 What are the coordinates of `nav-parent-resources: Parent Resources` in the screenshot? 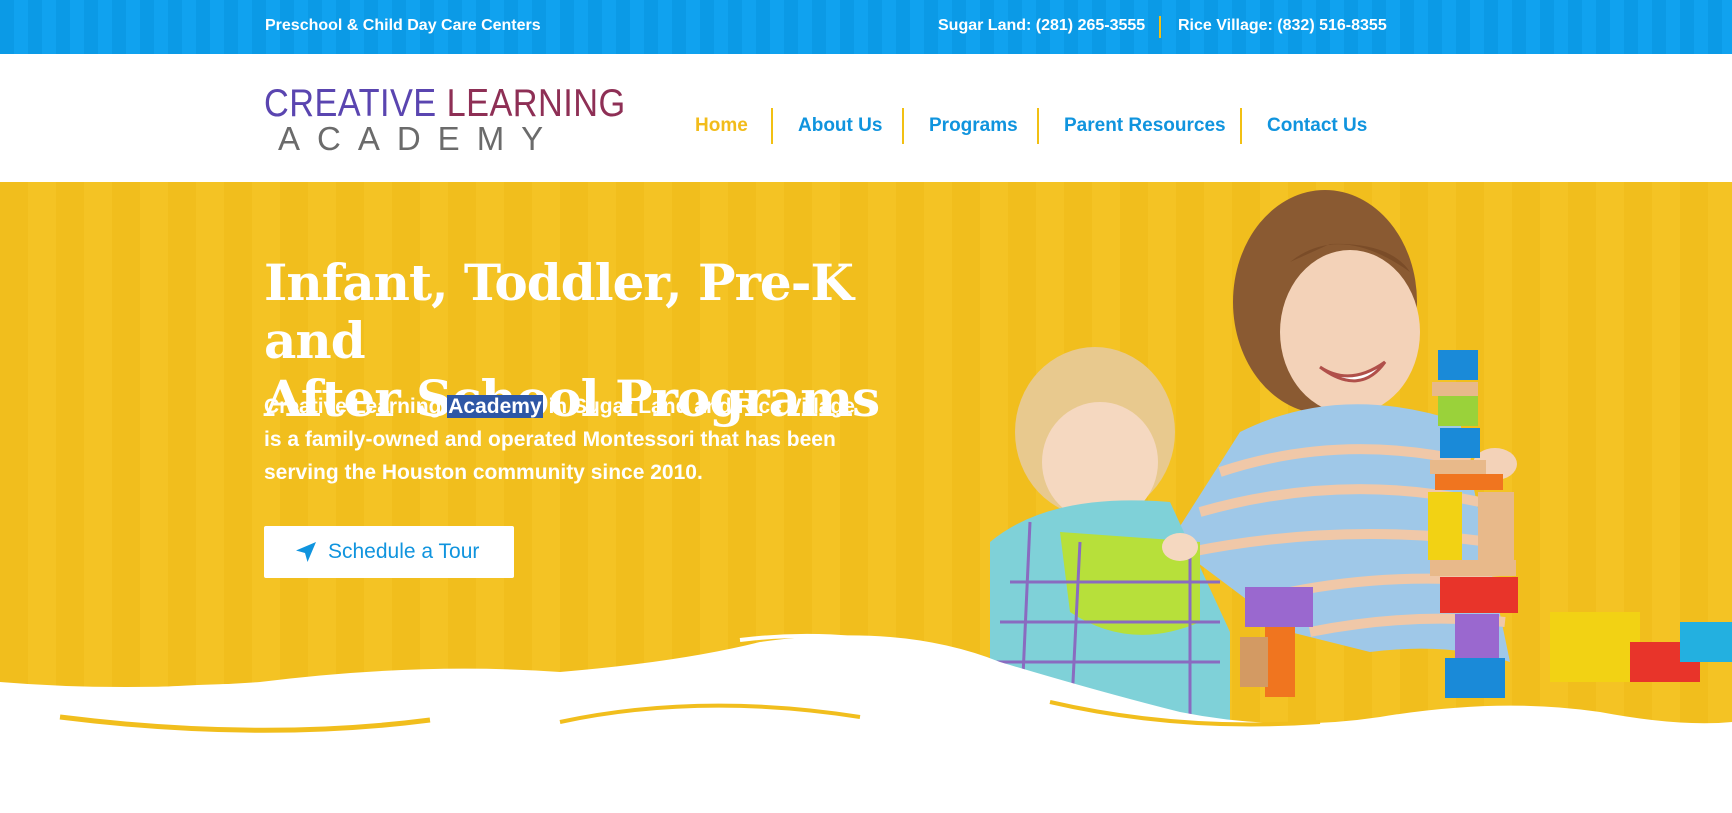 It's located at (1145, 126).